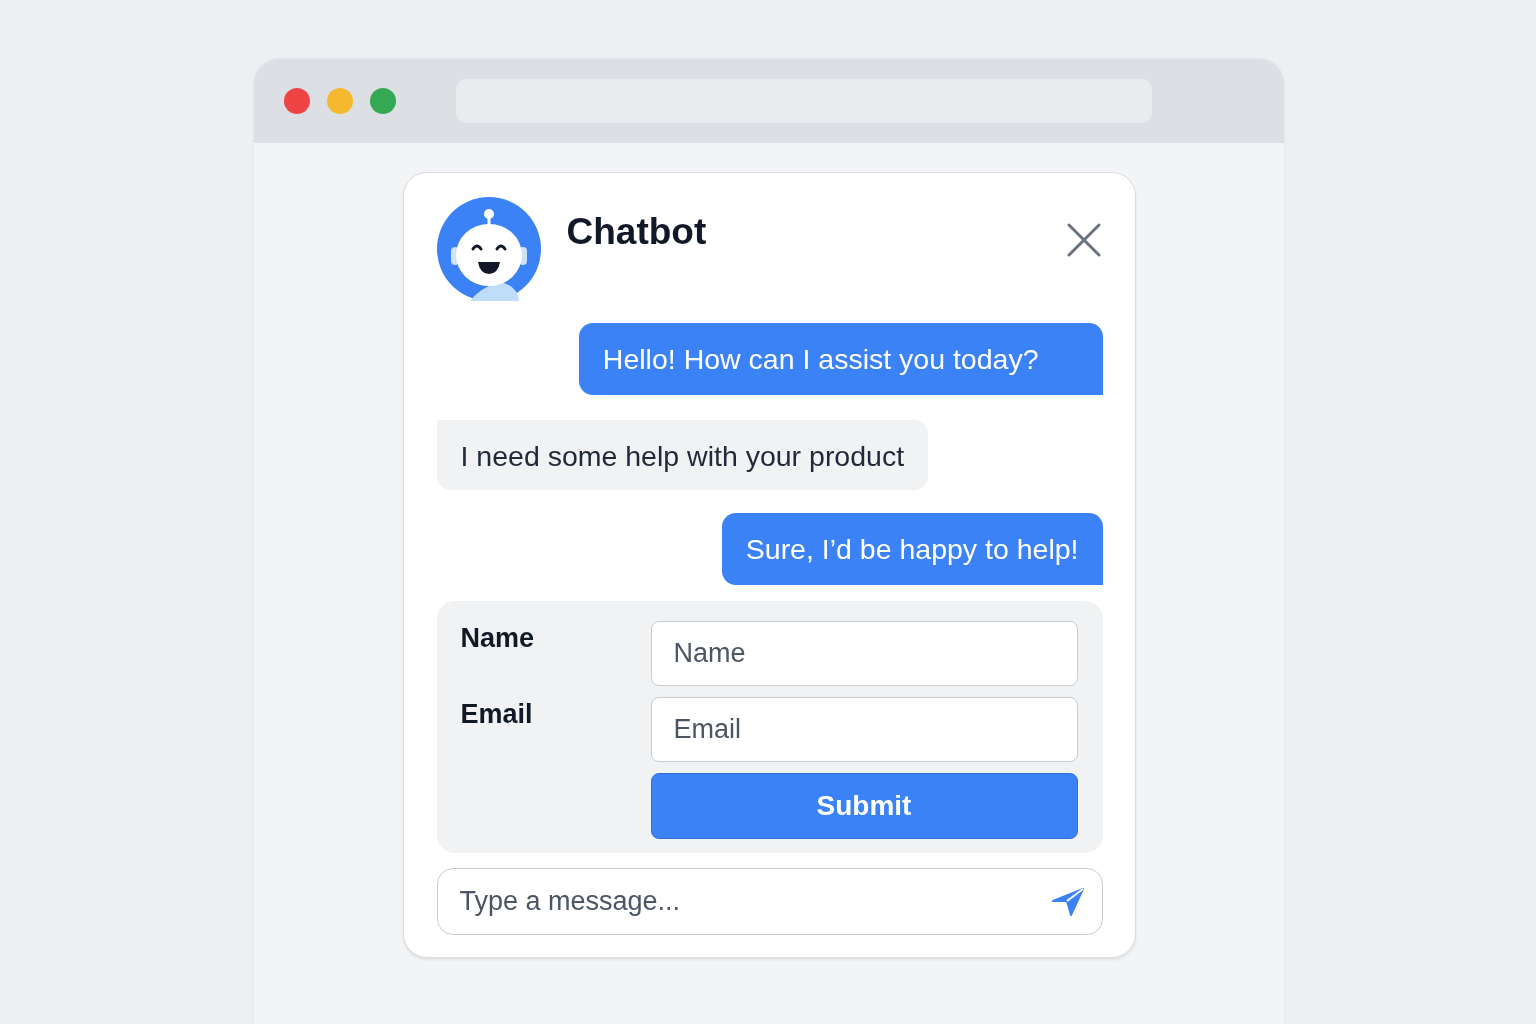 Image resolution: width=1536 pixels, height=1024 pixels. I want to click on submit-button: Submit, so click(864, 806).